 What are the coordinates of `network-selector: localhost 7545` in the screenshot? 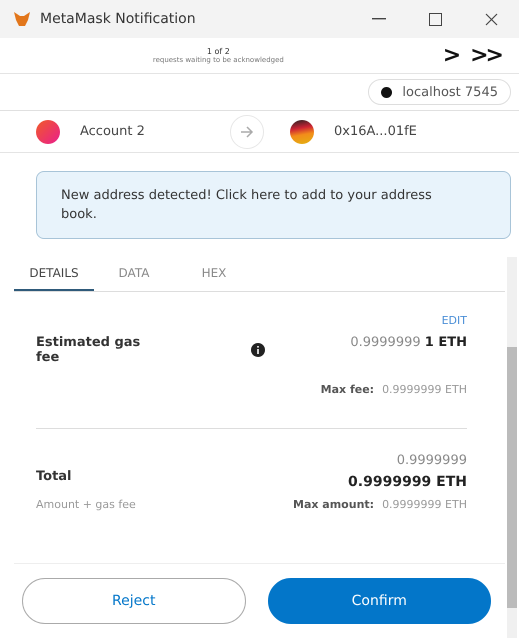 It's located at (439, 92).